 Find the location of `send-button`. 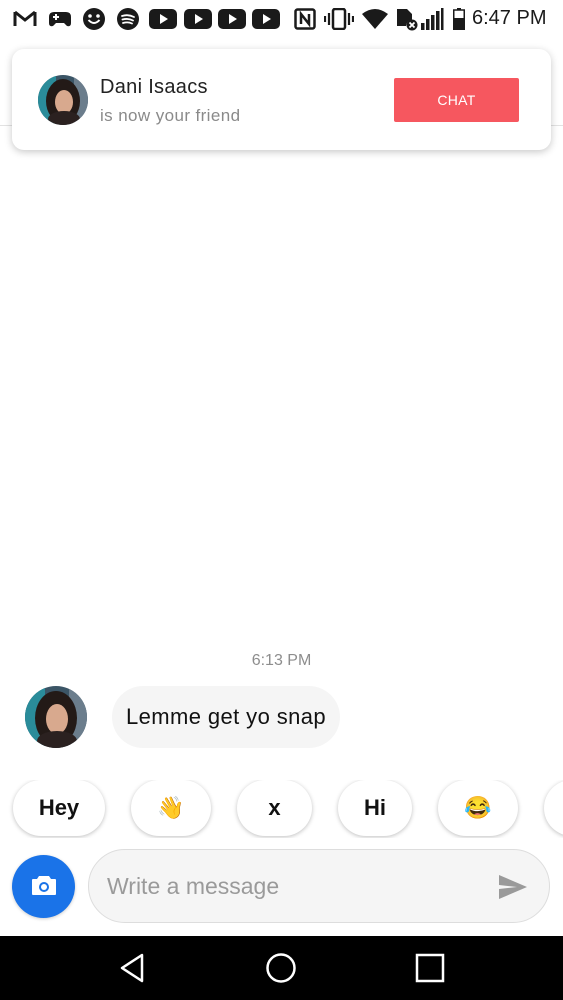

send-button is located at coordinates (513, 887).